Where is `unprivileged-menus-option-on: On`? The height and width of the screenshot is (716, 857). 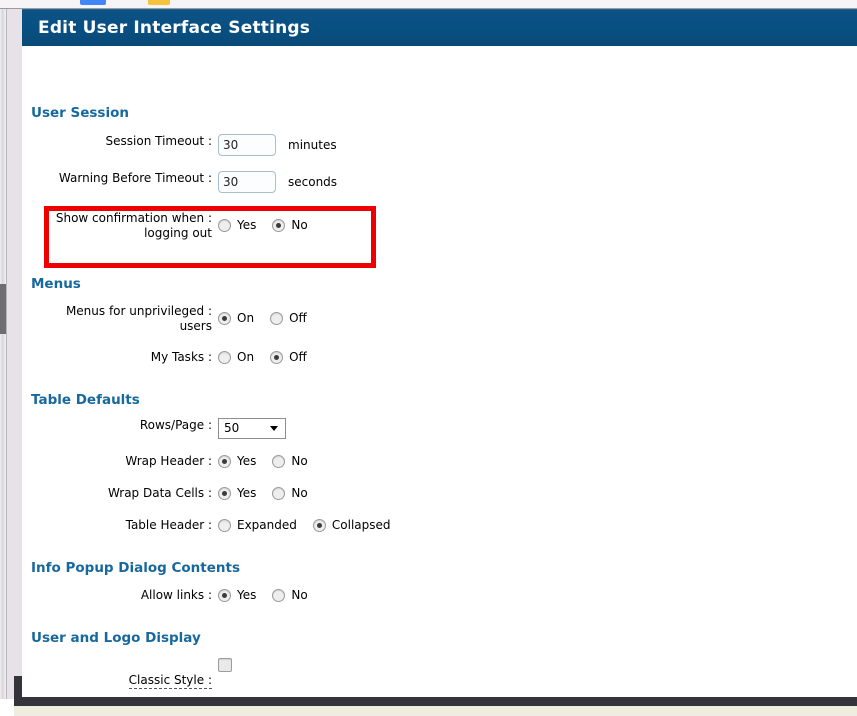
unprivileged-menus-option-on: On is located at coordinates (236, 318).